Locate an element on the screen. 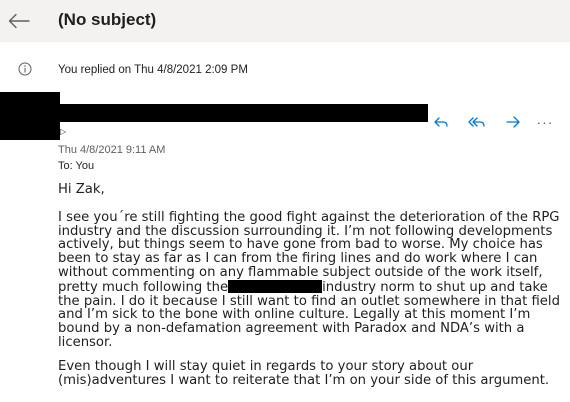 The height and width of the screenshot is (402, 570). sender-name is located at coordinates (244, 113).